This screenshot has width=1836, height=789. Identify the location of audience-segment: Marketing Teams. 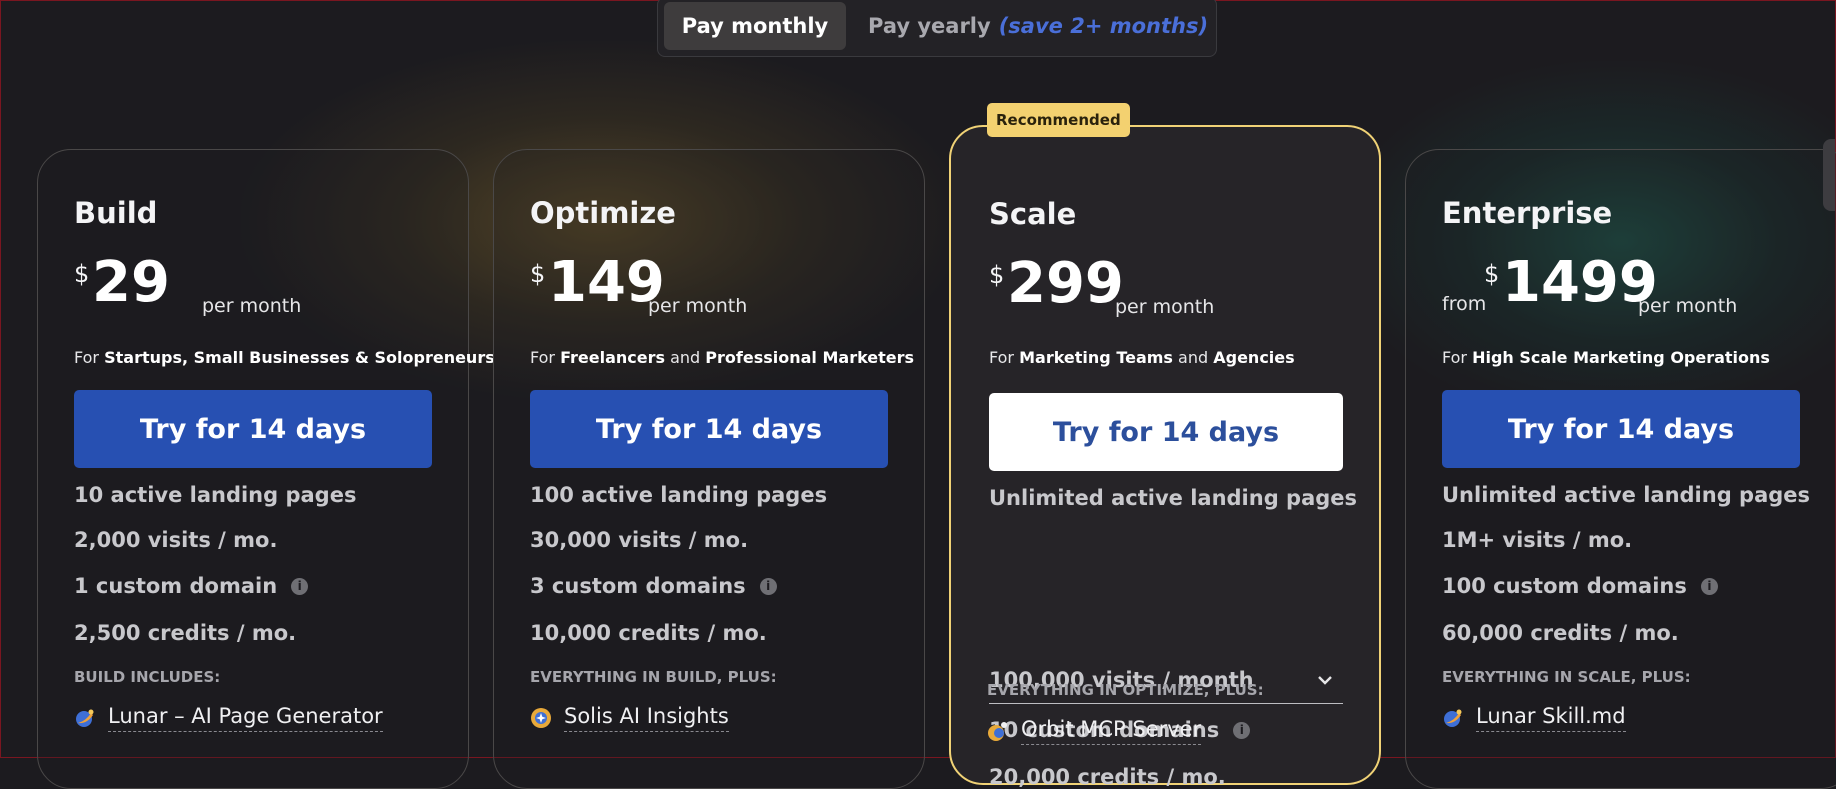
(1096, 357).